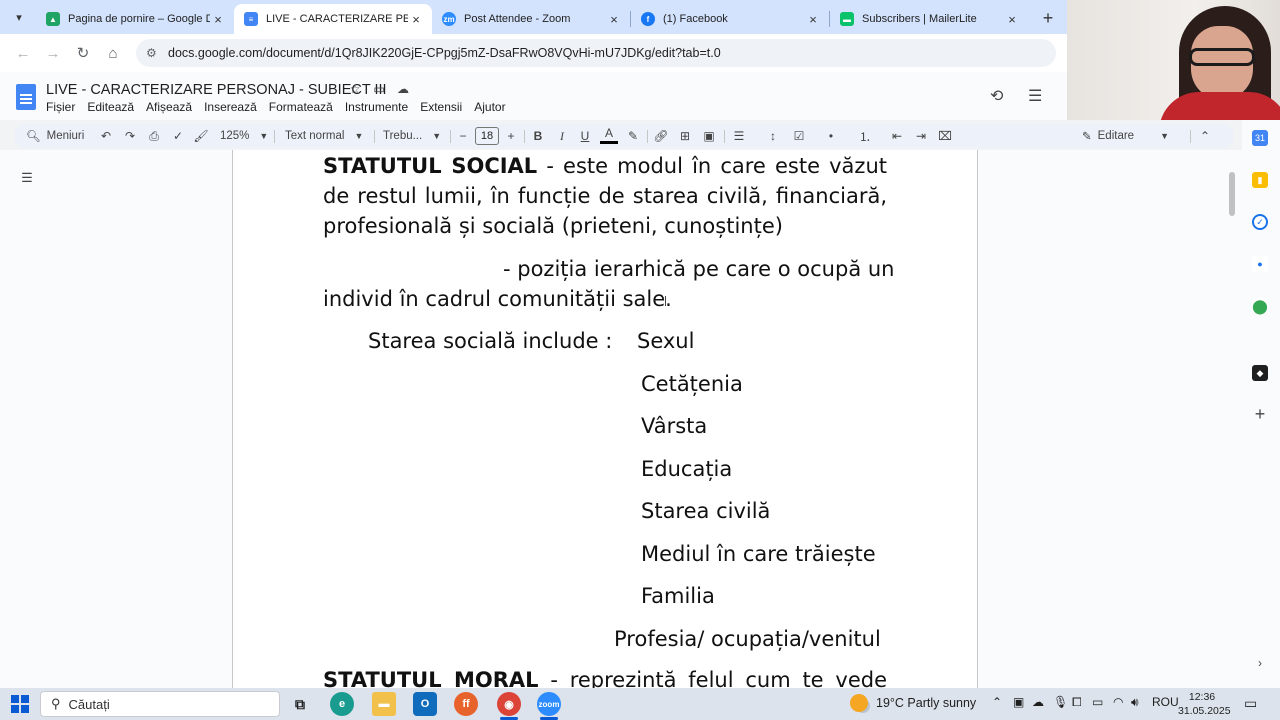  Describe the element at coordinates (315, 136) in the screenshot. I see `paragraph-style-value: Text normal` at that location.